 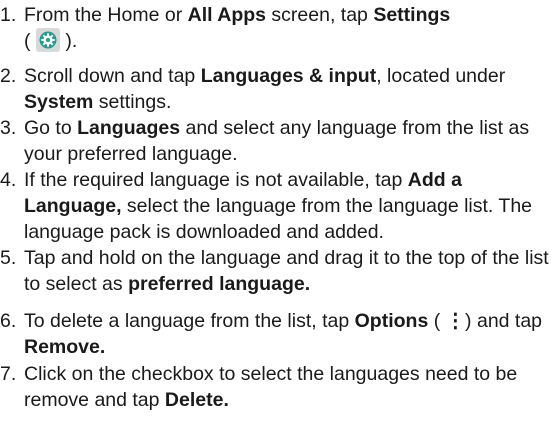 I want to click on settings-label: Settings, so click(x=412, y=15).